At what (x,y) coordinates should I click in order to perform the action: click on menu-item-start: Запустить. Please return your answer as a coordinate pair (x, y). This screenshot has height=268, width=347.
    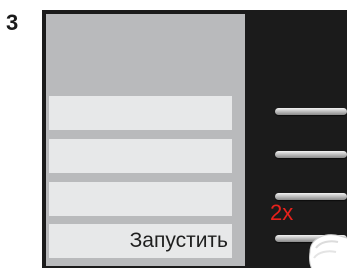
    Looking at the image, I should click on (140, 241).